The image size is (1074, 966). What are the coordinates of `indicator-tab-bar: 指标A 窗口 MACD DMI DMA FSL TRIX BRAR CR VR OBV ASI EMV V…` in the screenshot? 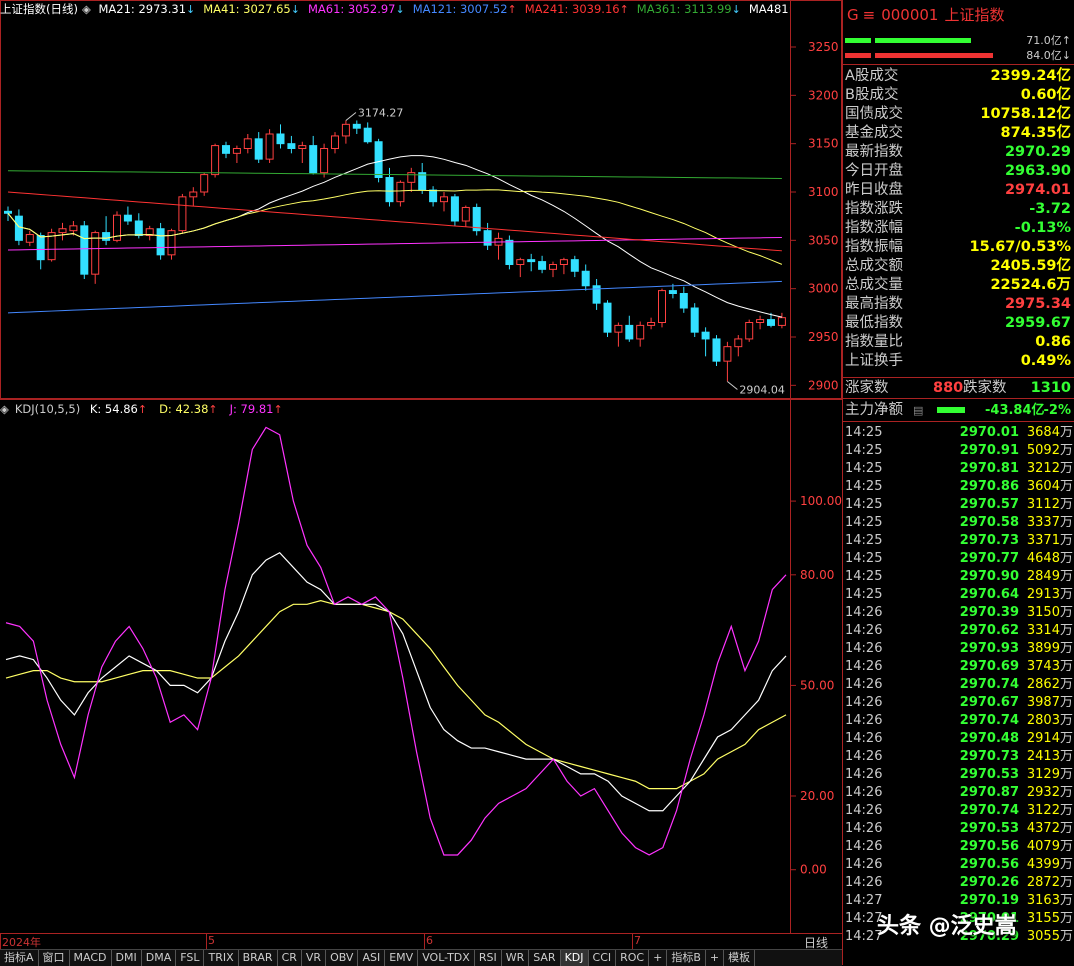 It's located at (421, 957).